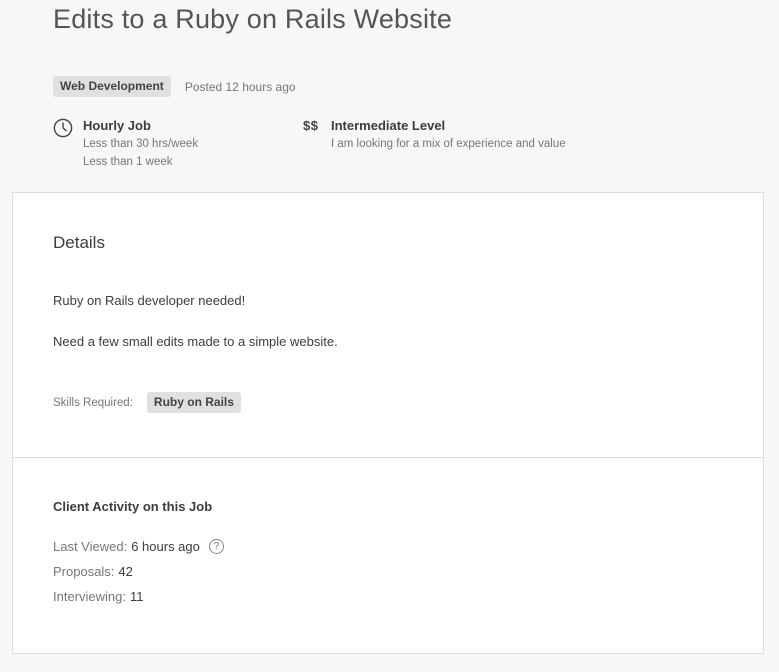  Describe the element at coordinates (136, 596) in the screenshot. I see `interviewing-value: 11` at that location.